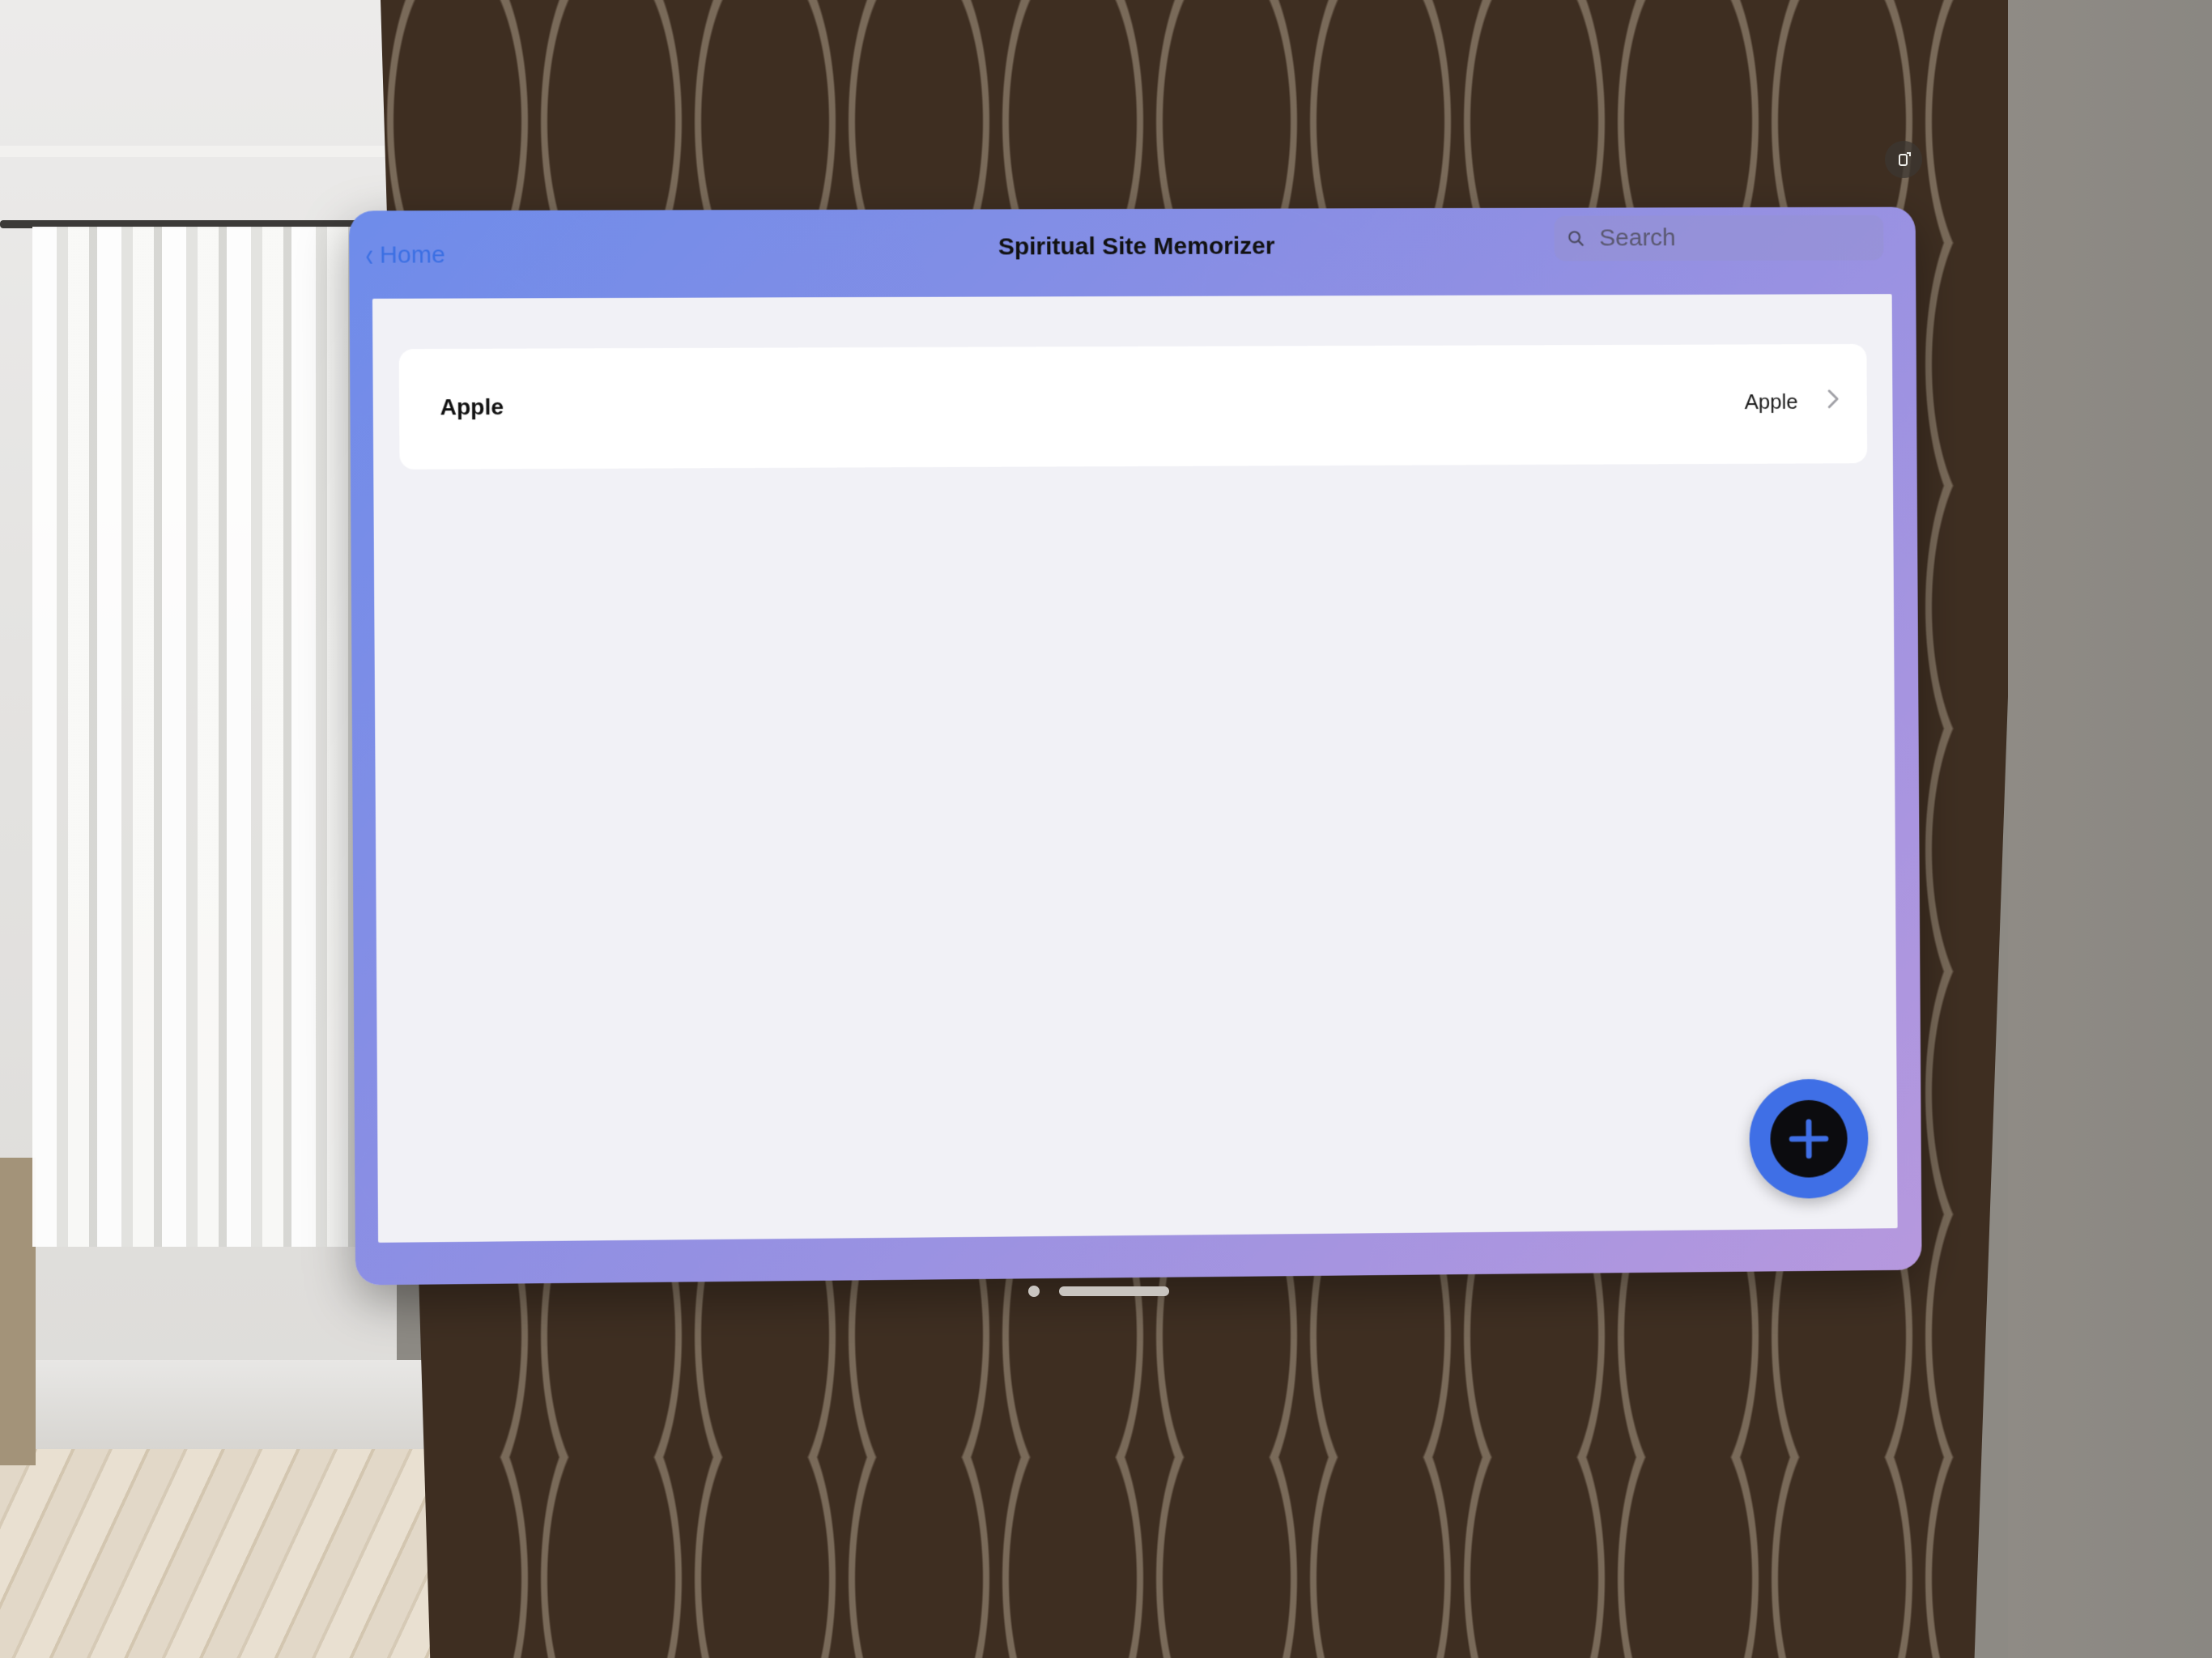 The image size is (2212, 1658). I want to click on cabinet, so click(18, 1311).